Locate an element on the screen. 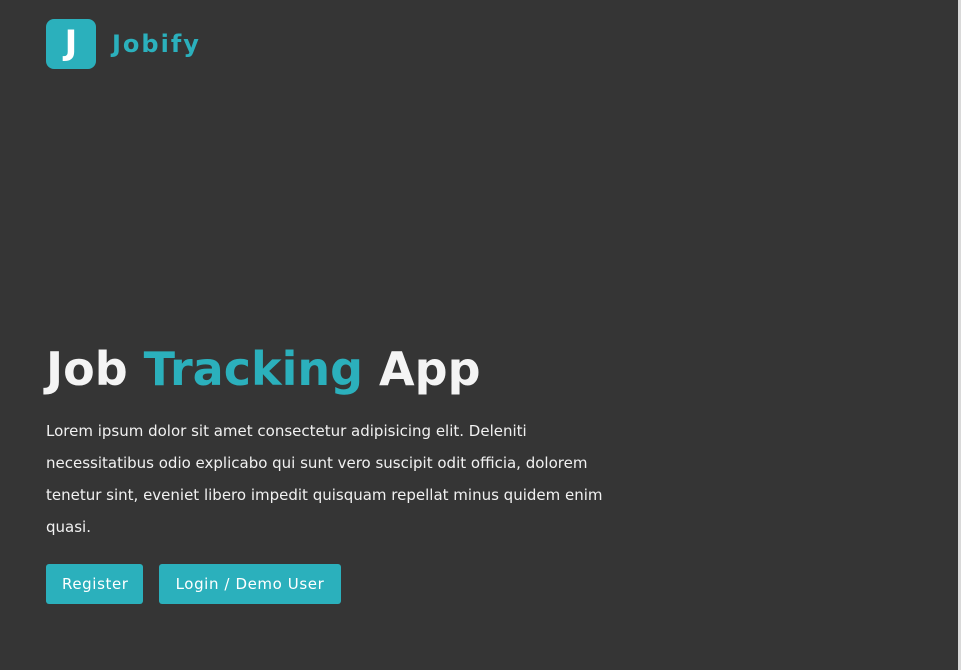  logo-icon: J is located at coordinates (71, 44).